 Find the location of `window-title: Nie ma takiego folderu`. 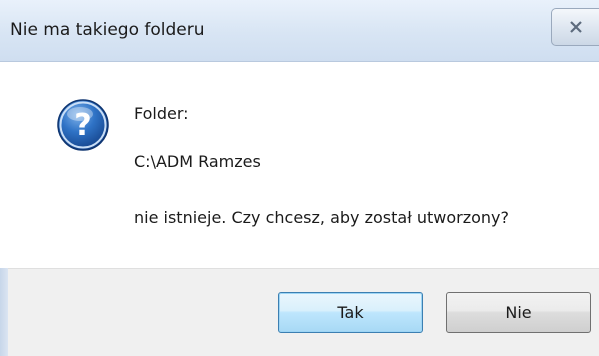

window-title: Nie ma takiego folderu is located at coordinates (107, 30).